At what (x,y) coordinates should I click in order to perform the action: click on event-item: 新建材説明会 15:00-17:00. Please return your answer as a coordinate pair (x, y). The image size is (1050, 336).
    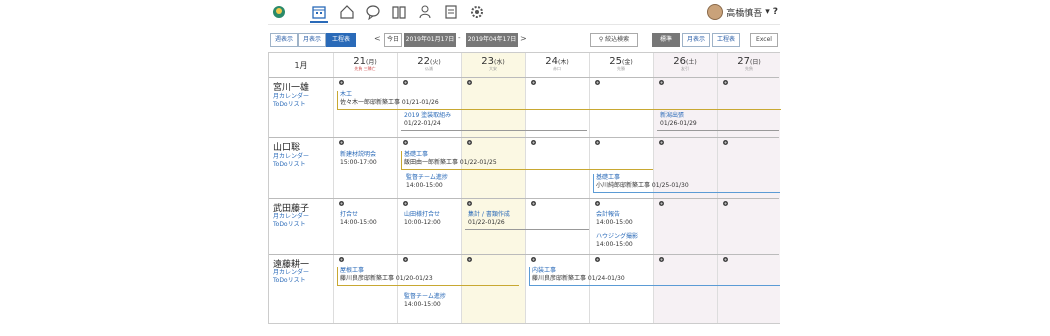
    Looking at the image, I should click on (358, 159).